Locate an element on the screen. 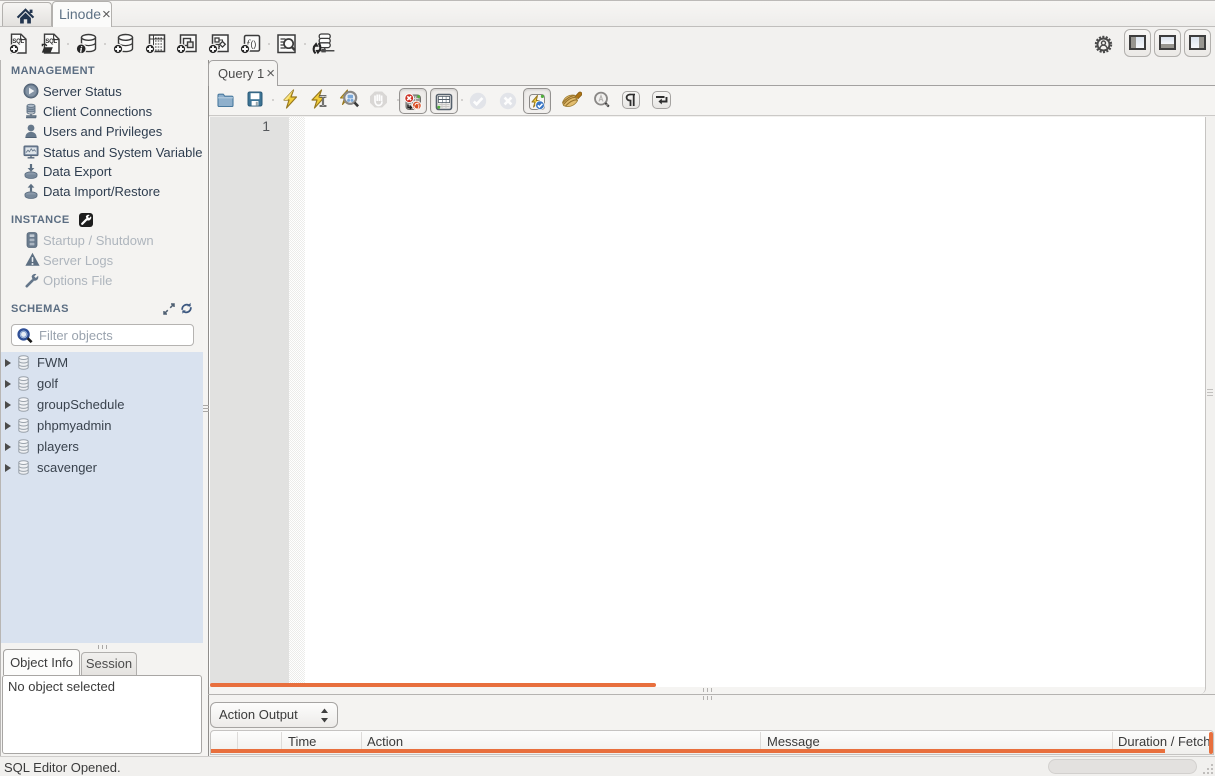 The image size is (1215, 776). svg-text: i is located at coordinates (81, 50).